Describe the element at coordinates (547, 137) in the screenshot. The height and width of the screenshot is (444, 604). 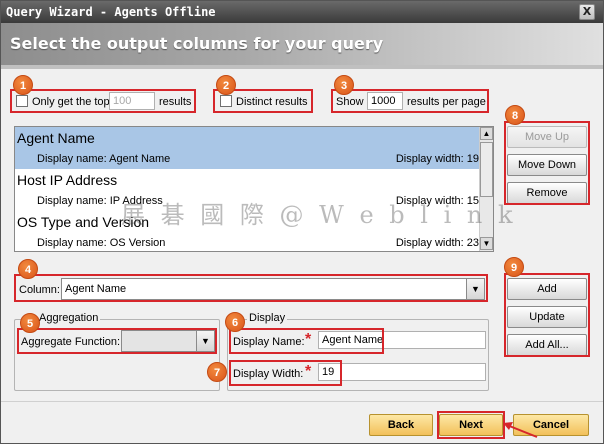
I see `move-up-button: Move Up` at that location.